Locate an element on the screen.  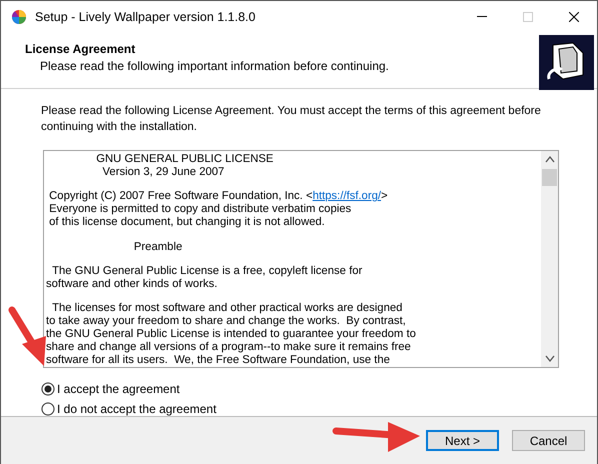
license-line: software for all its users. We, the Free Software Foundation, use the is located at coordinates (218, 360).